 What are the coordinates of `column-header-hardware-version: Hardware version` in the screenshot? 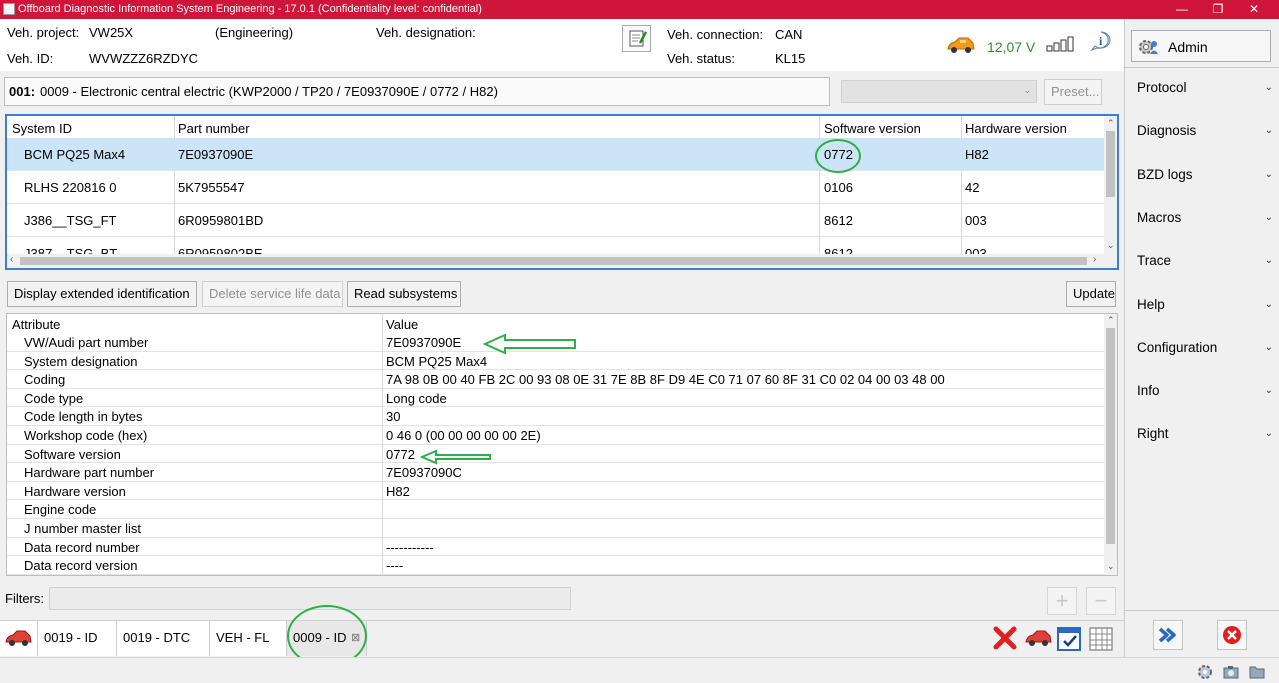 It's located at (1016, 128).